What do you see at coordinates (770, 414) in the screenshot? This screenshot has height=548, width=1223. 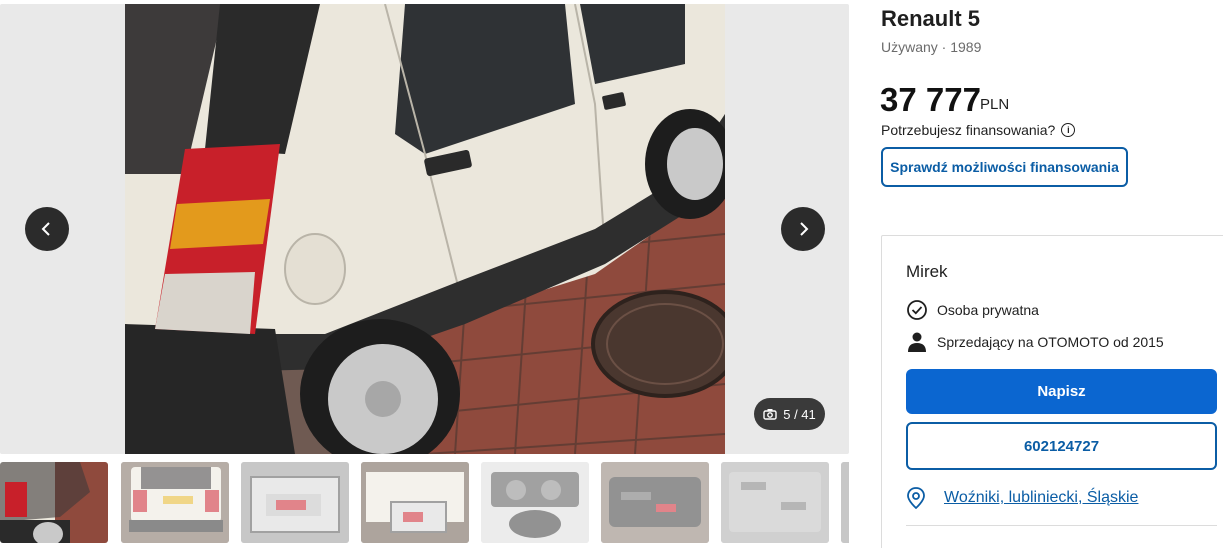 I see `camera-icon` at bounding box center [770, 414].